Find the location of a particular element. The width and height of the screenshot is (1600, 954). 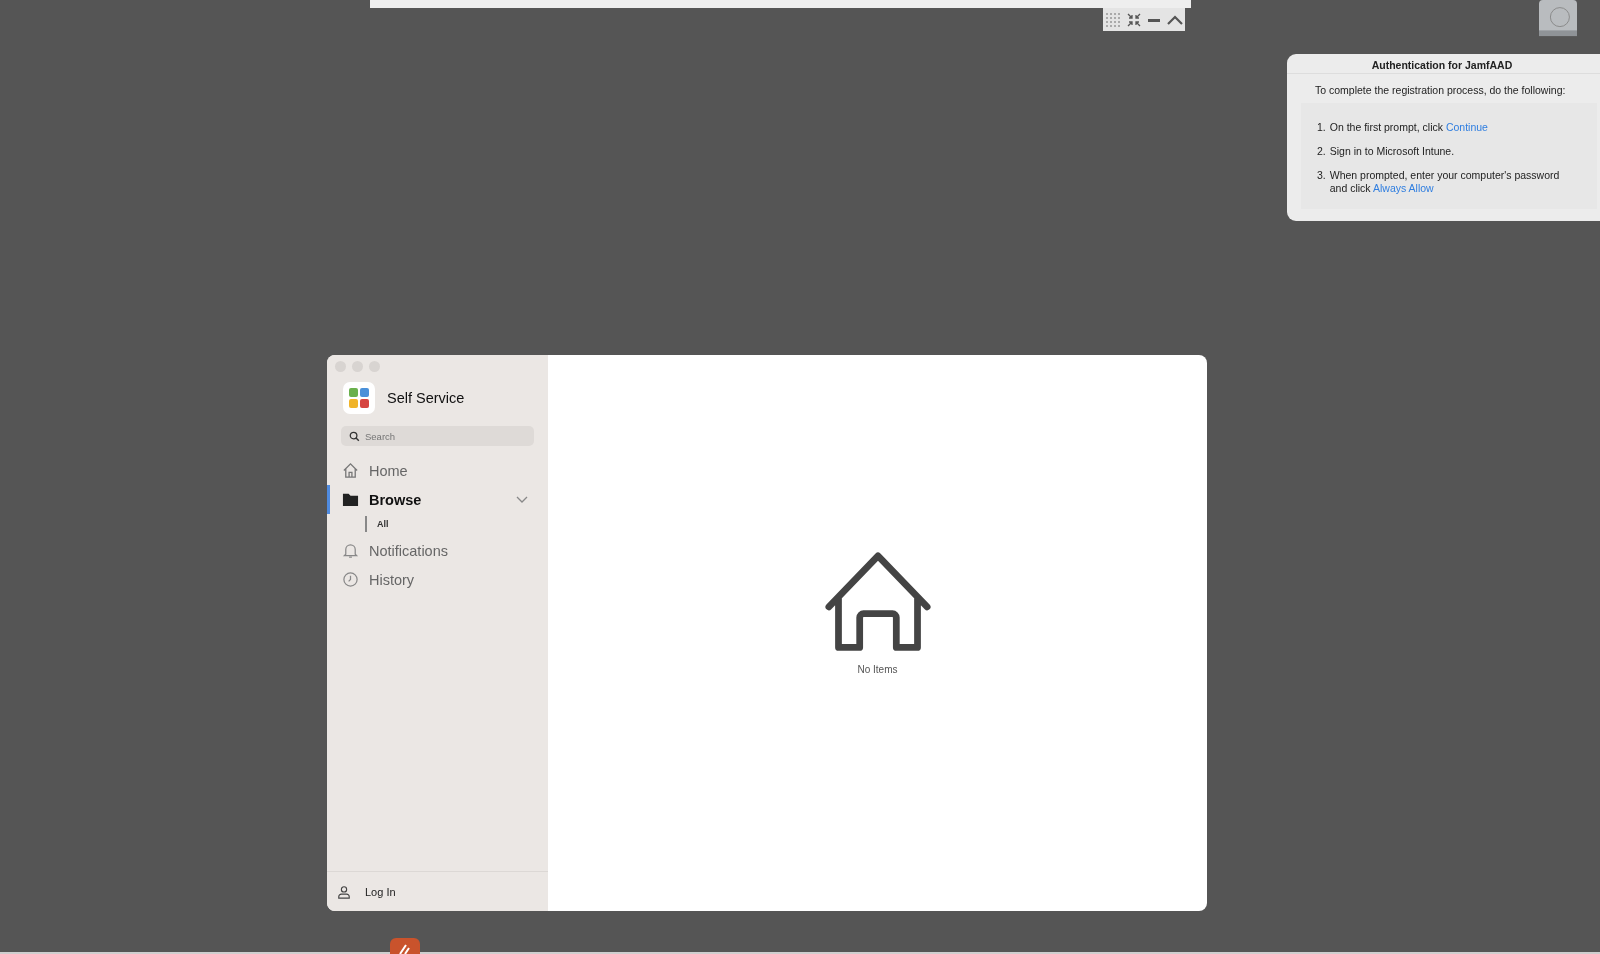

sidebar-item: Browse is located at coordinates (437, 499).